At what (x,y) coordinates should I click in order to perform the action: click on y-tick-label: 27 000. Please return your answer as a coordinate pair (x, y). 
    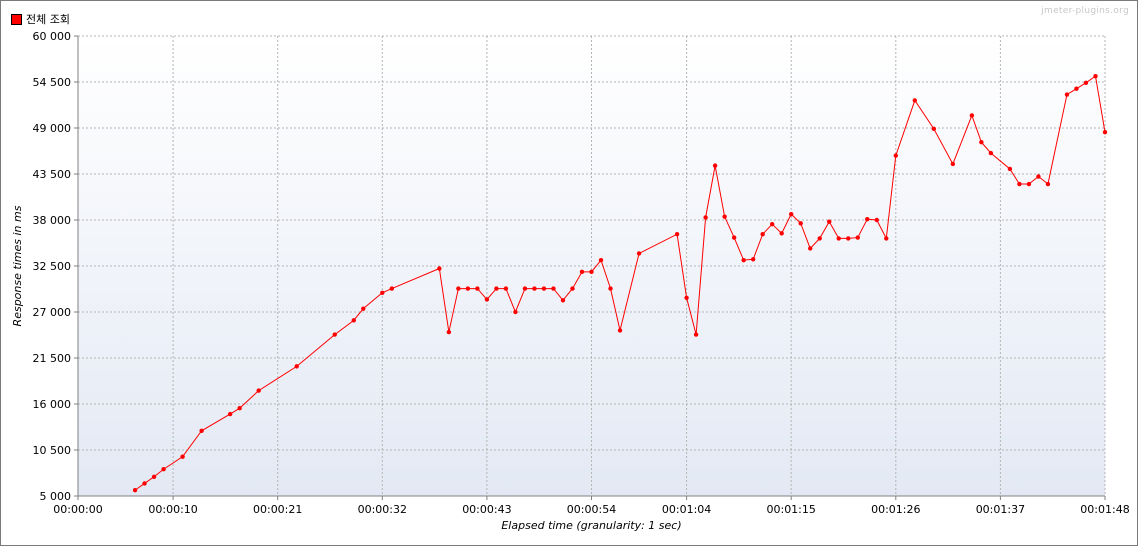
    Looking at the image, I should click on (52, 312).